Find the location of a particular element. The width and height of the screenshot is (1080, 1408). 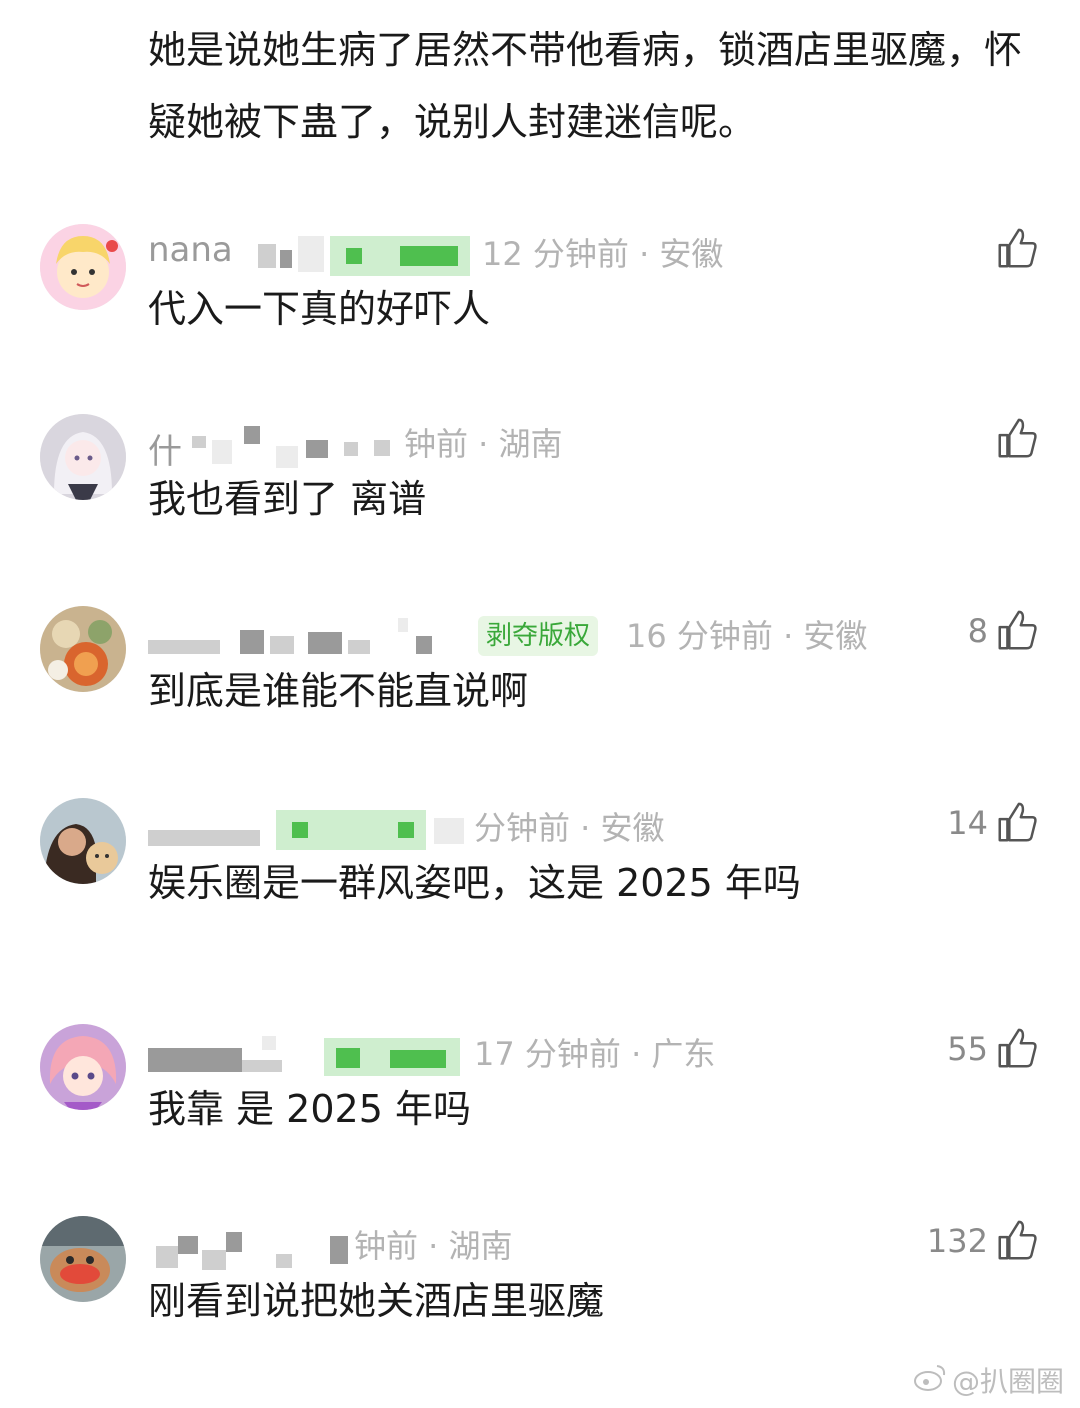

watermark-text: @扒圈圈 is located at coordinates (1007, 1381).